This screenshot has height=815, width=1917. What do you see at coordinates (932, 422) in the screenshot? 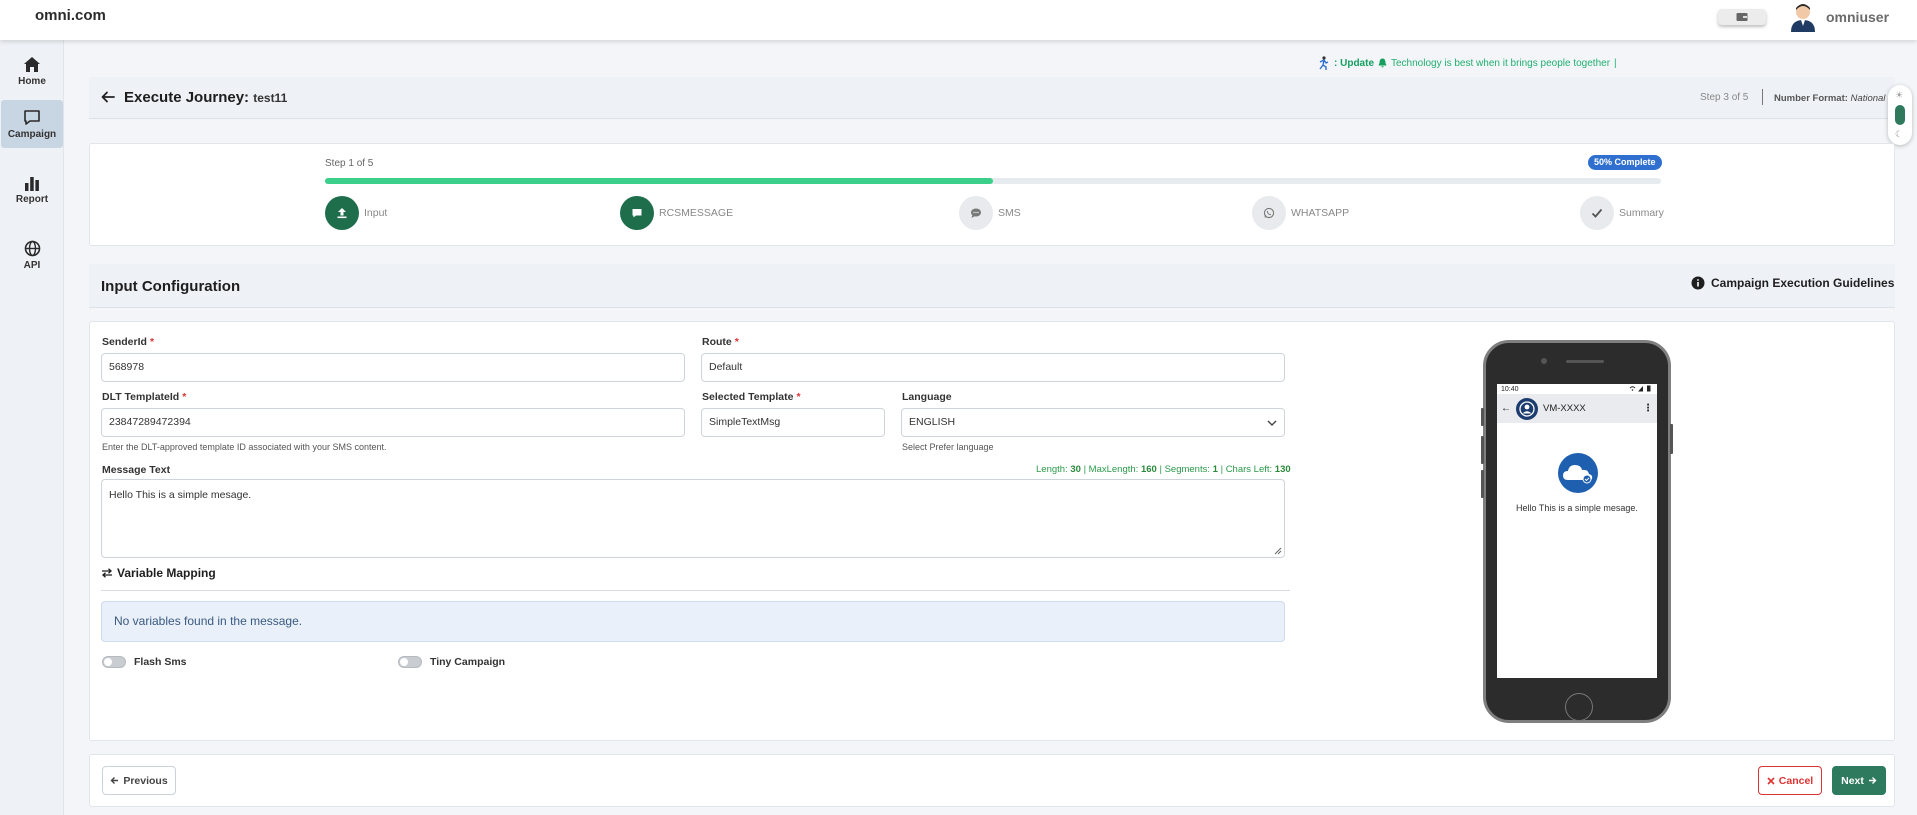
I see `language-value: ENGLISH` at bounding box center [932, 422].